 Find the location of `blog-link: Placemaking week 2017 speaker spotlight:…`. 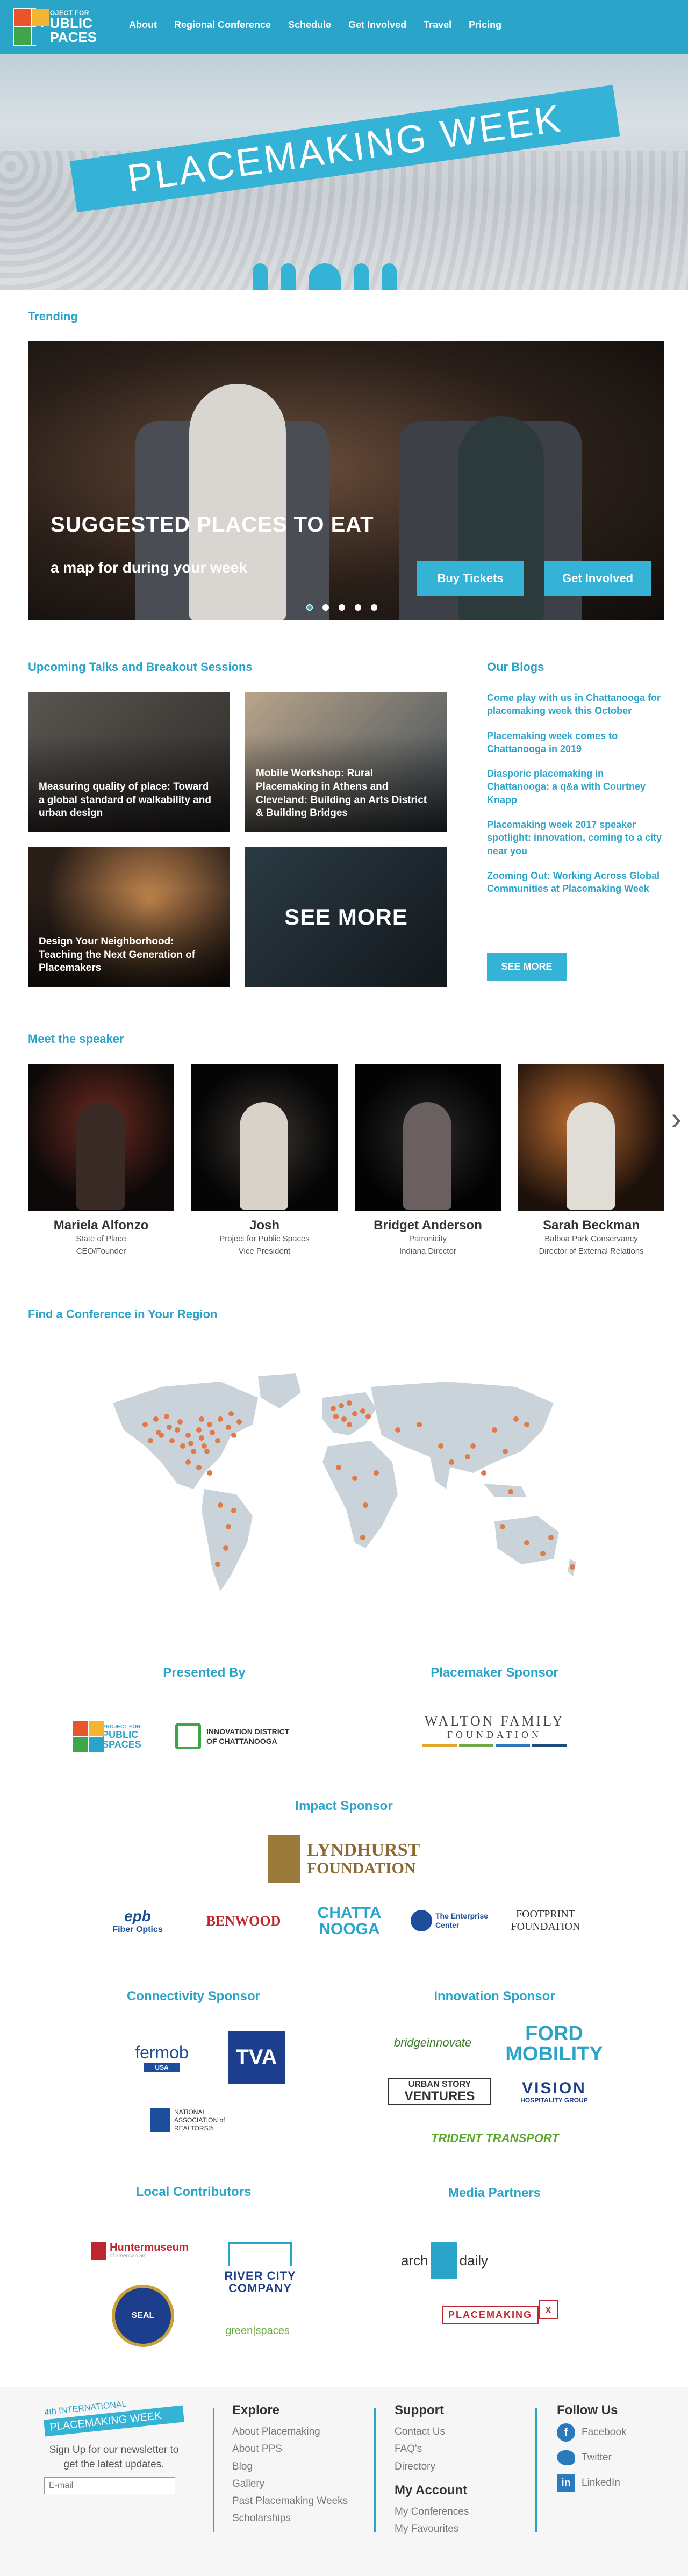

blog-link: Placemaking week 2017 speaker spotlight:… is located at coordinates (575, 837).